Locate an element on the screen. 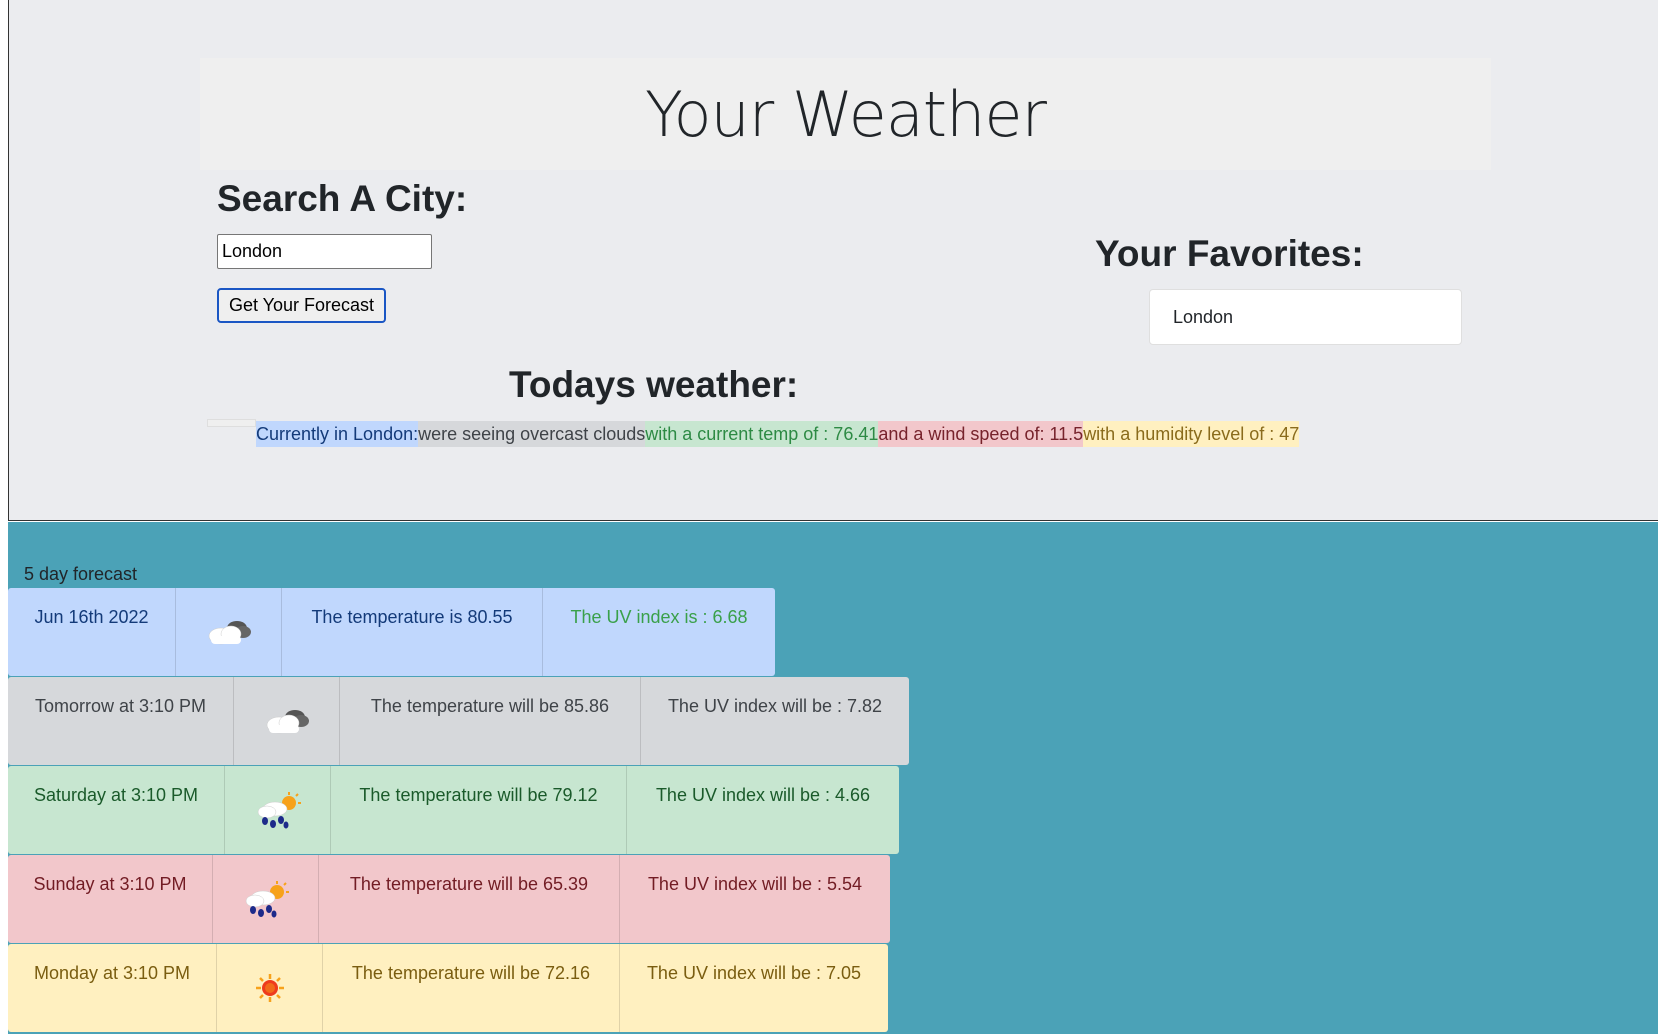  forecast-date: Sunday at 3:10 PM is located at coordinates (110, 899).